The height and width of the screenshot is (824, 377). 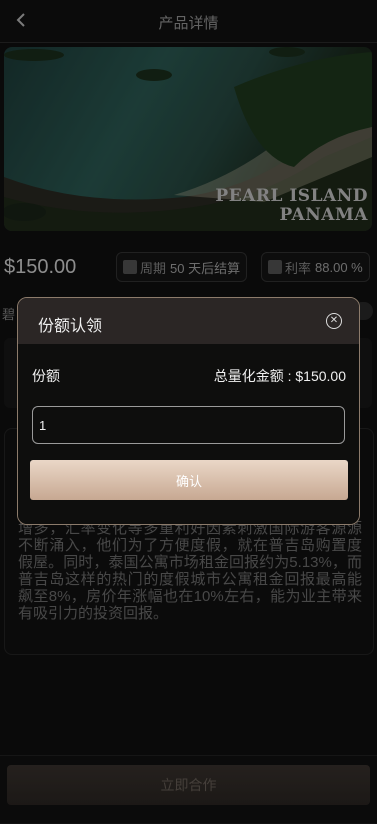 What do you see at coordinates (316, 376) in the screenshot?
I see `total-value: : $150.00` at bounding box center [316, 376].